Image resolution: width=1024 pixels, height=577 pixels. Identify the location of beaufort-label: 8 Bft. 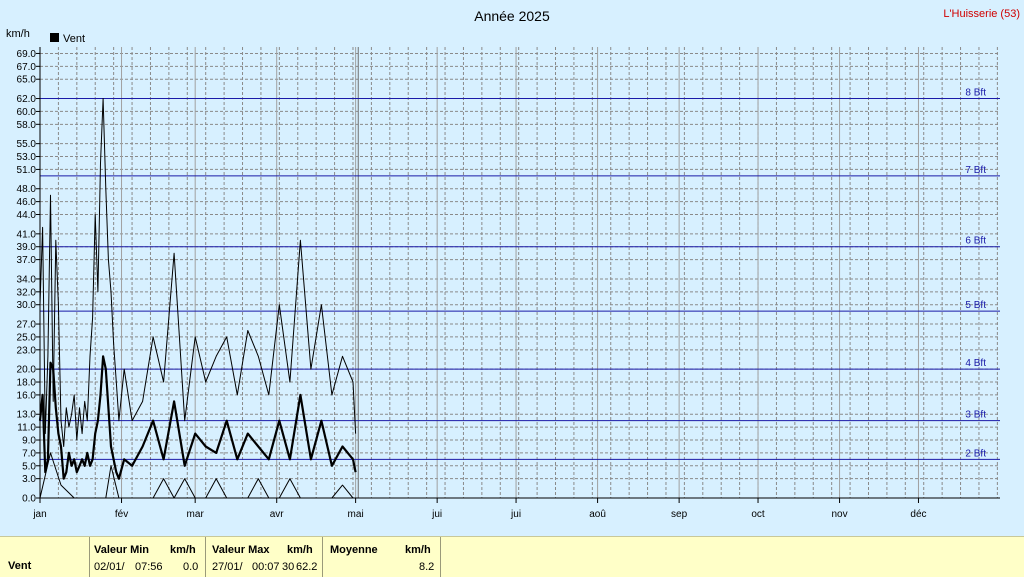
(975, 93).